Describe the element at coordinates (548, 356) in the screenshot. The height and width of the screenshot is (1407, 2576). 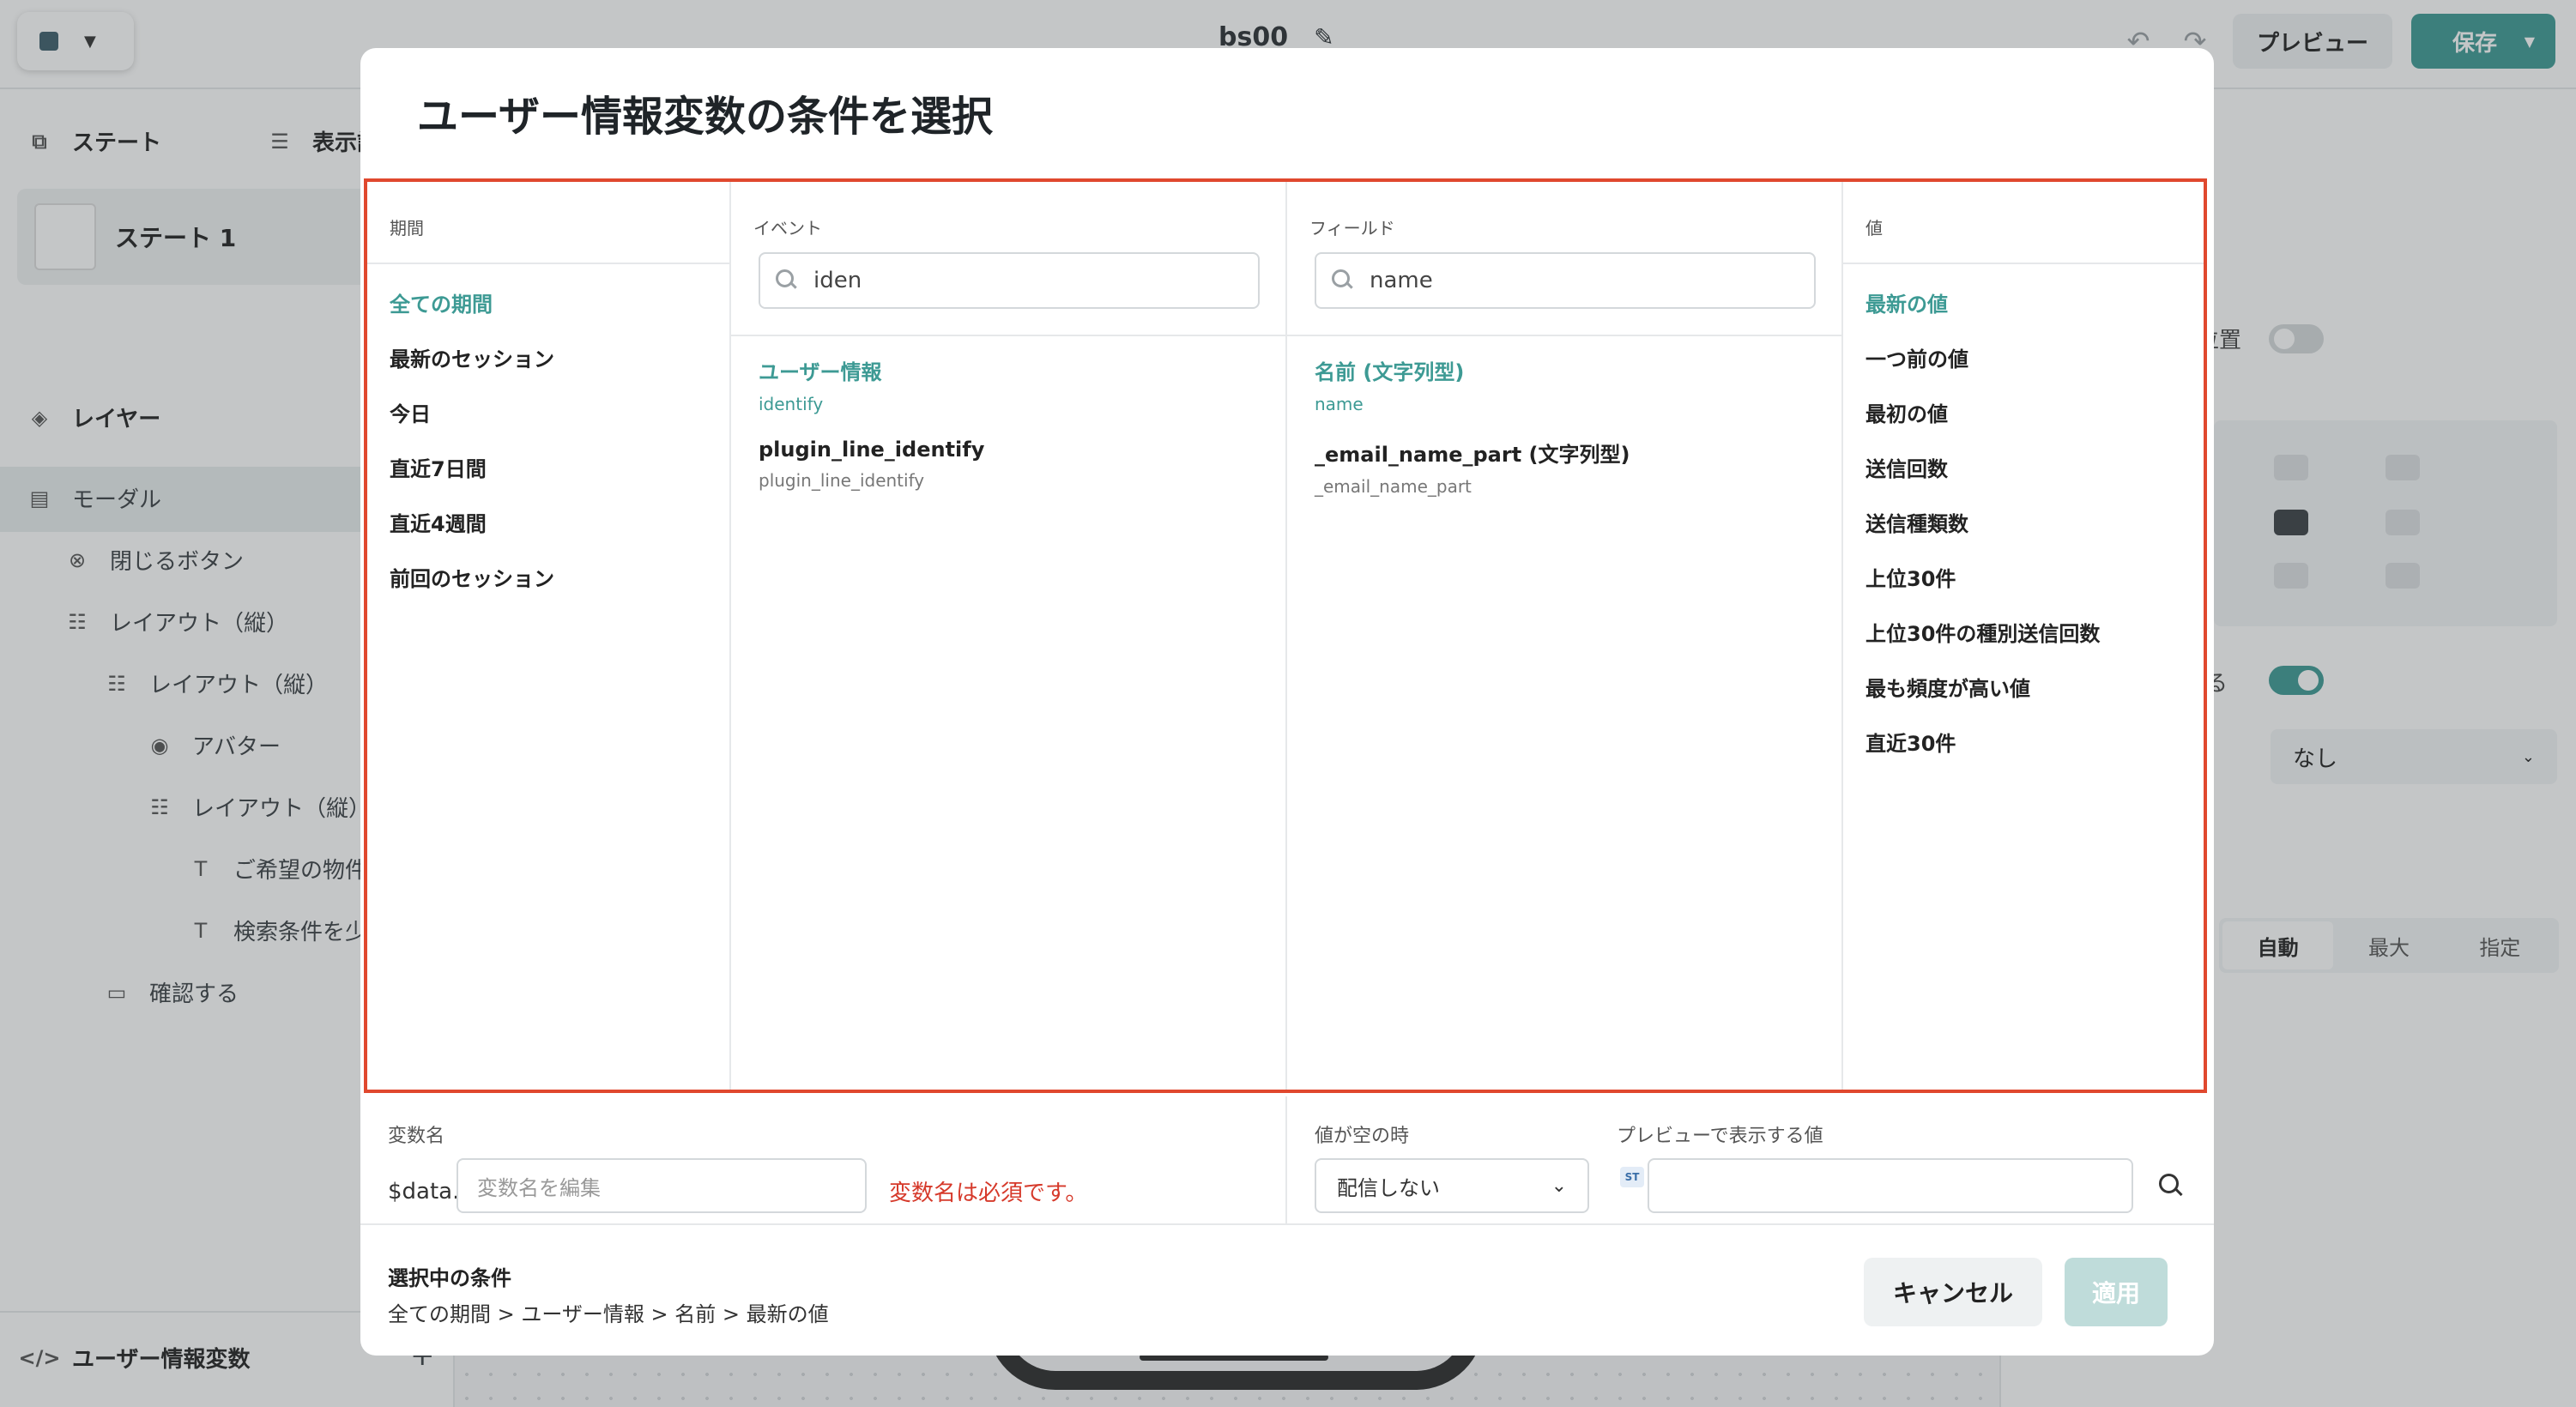
I see `period-option: 最新のセッション` at that location.